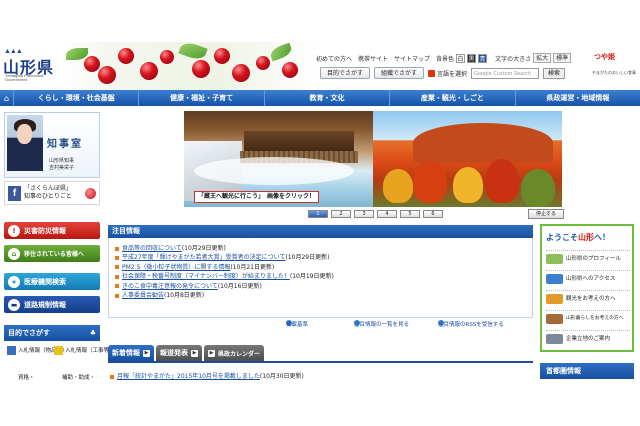 This screenshot has width=640, height=426. I want to click on bg-black-button: 黒, so click(472, 58).